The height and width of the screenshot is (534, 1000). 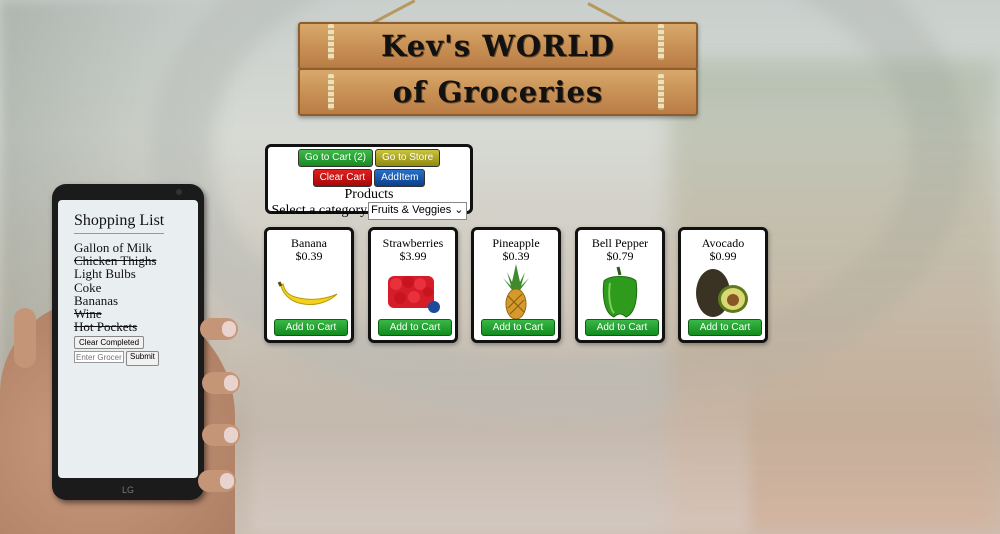 What do you see at coordinates (142, 358) in the screenshot?
I see `submit-button: Submit` at bounding box center [142, 358].